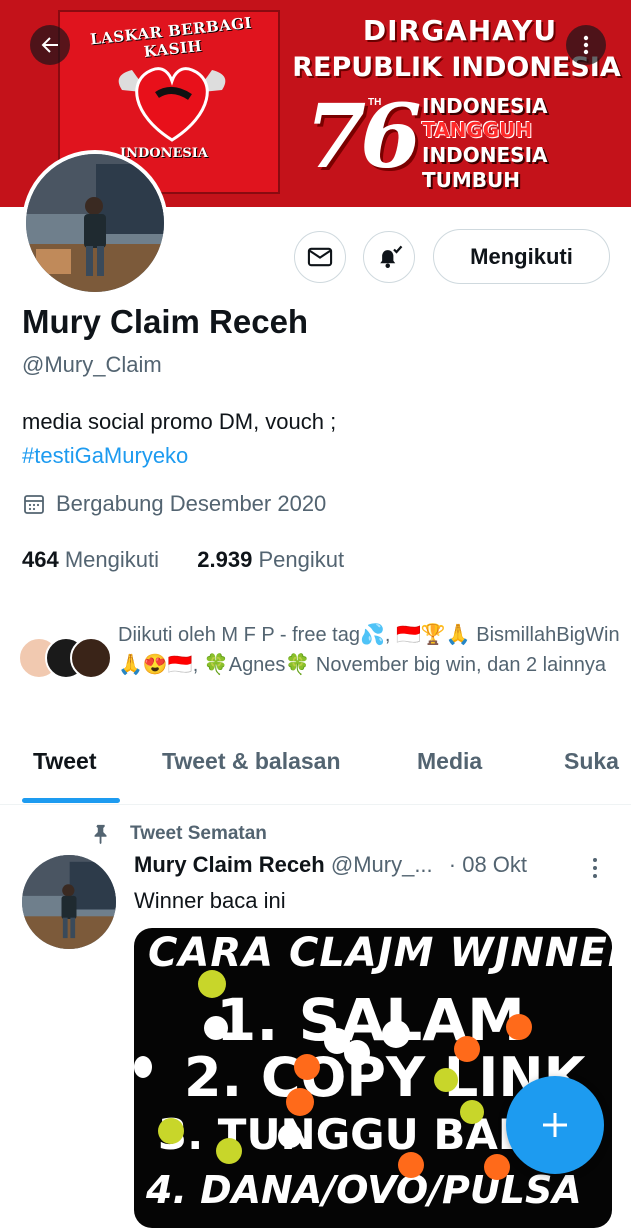  What do you see at coordinates (183, 560) in the screenshot?
I see `follow-stats: 464 Mengikuti 2.939 Pengikut` at bounding box center [183, 560].